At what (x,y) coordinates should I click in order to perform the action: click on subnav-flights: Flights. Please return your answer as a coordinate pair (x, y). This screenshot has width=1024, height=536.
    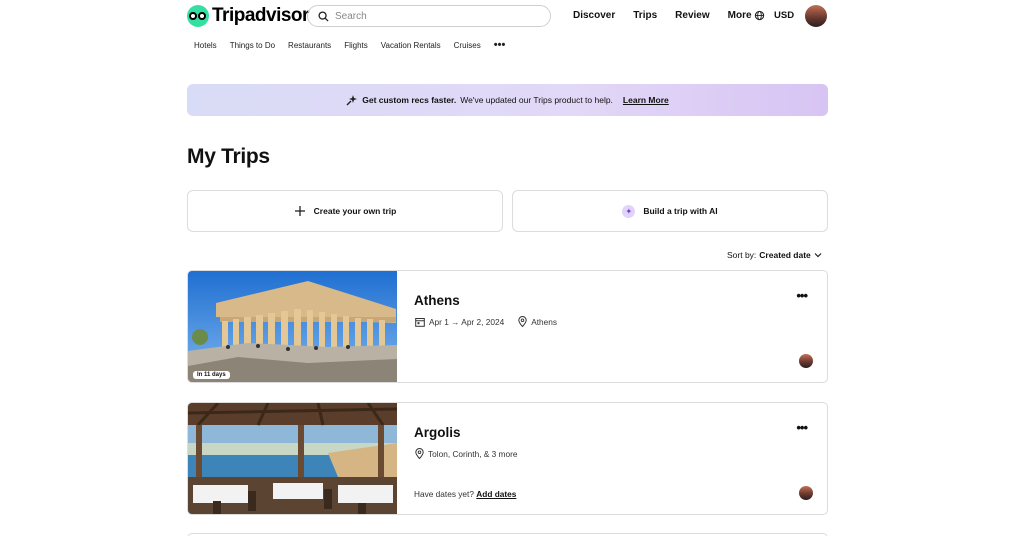
    Looking at the image, I should click on (356, 45).